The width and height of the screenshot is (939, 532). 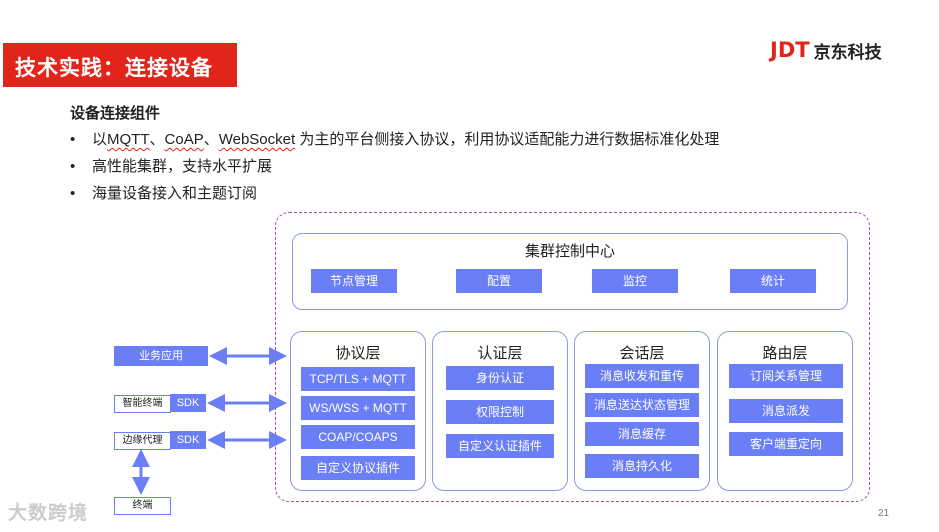 What do you see at coordinates (48, 513) in the screenshot?
I see `watermark: 大数跨境` at bounding box center [48, 513].